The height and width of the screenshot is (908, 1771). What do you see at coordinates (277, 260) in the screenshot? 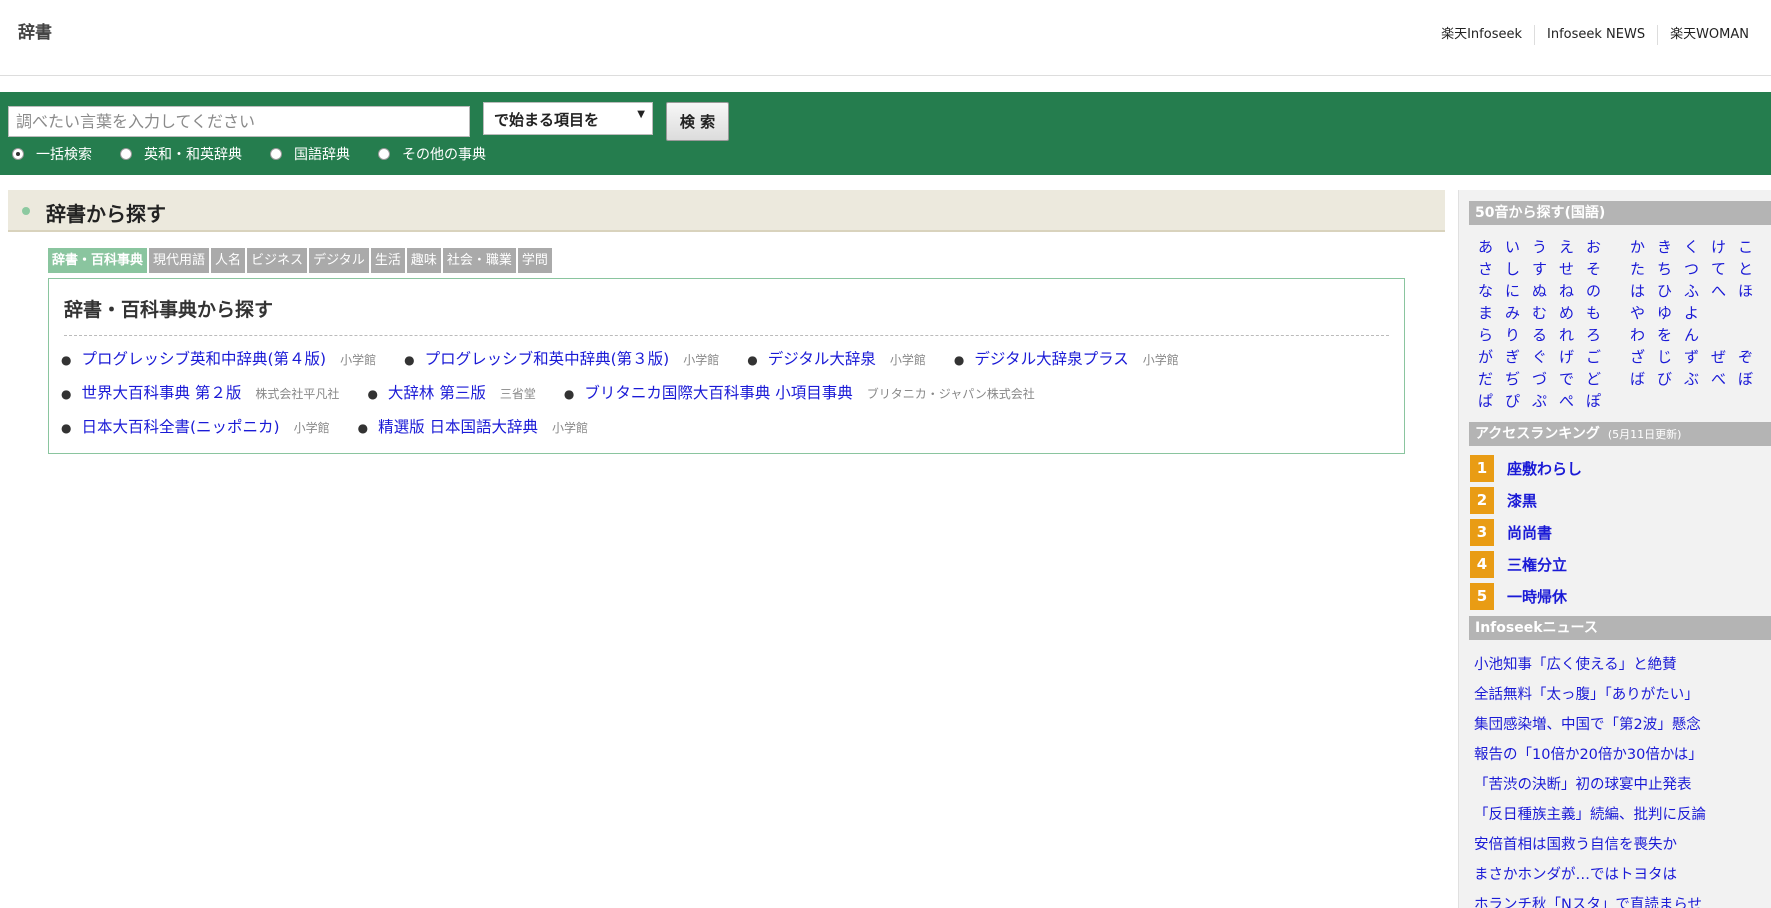
I see `tab-business: ビジネス` at bounding box center [277, 260].